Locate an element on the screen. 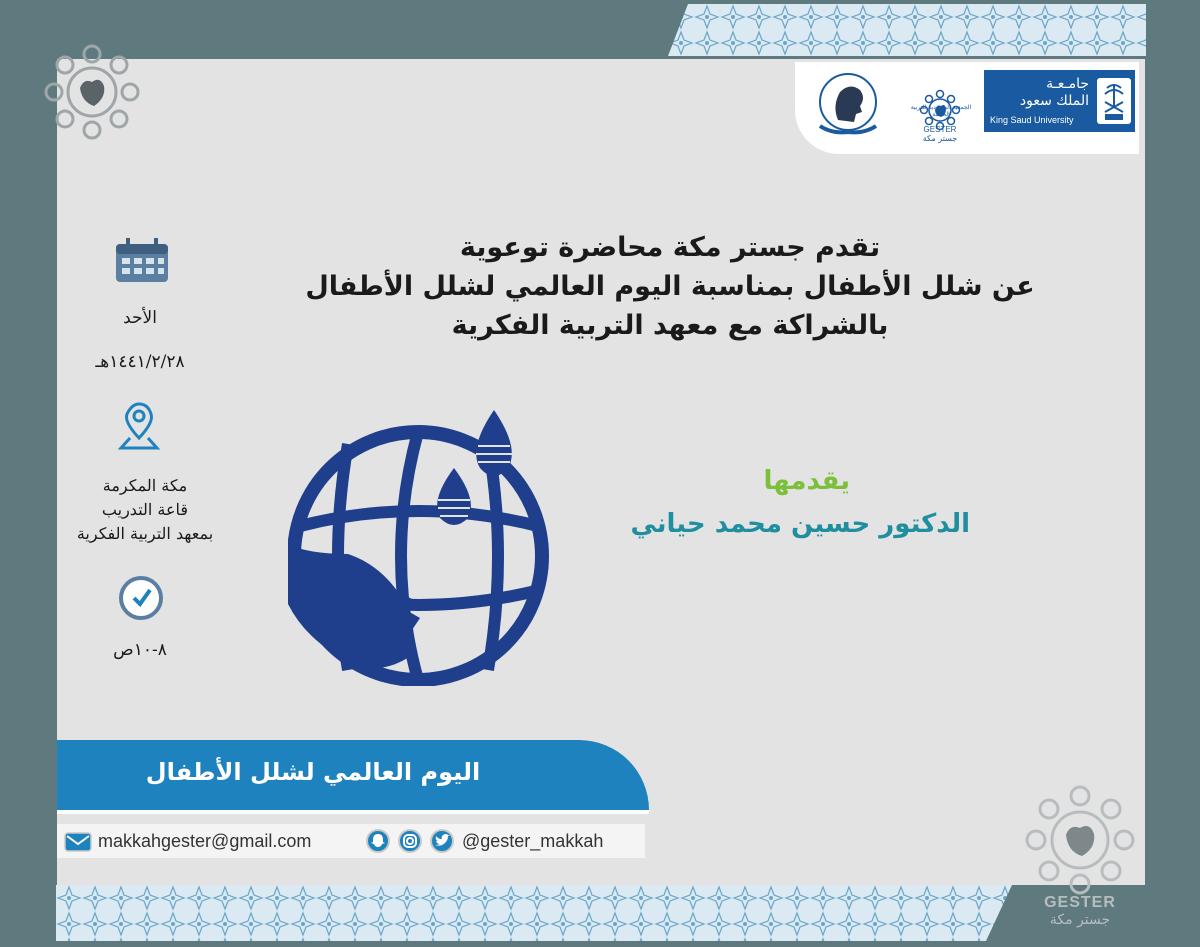  location-line-3: بمعهد التربية الفكرية is located at coordinates (145, 533).